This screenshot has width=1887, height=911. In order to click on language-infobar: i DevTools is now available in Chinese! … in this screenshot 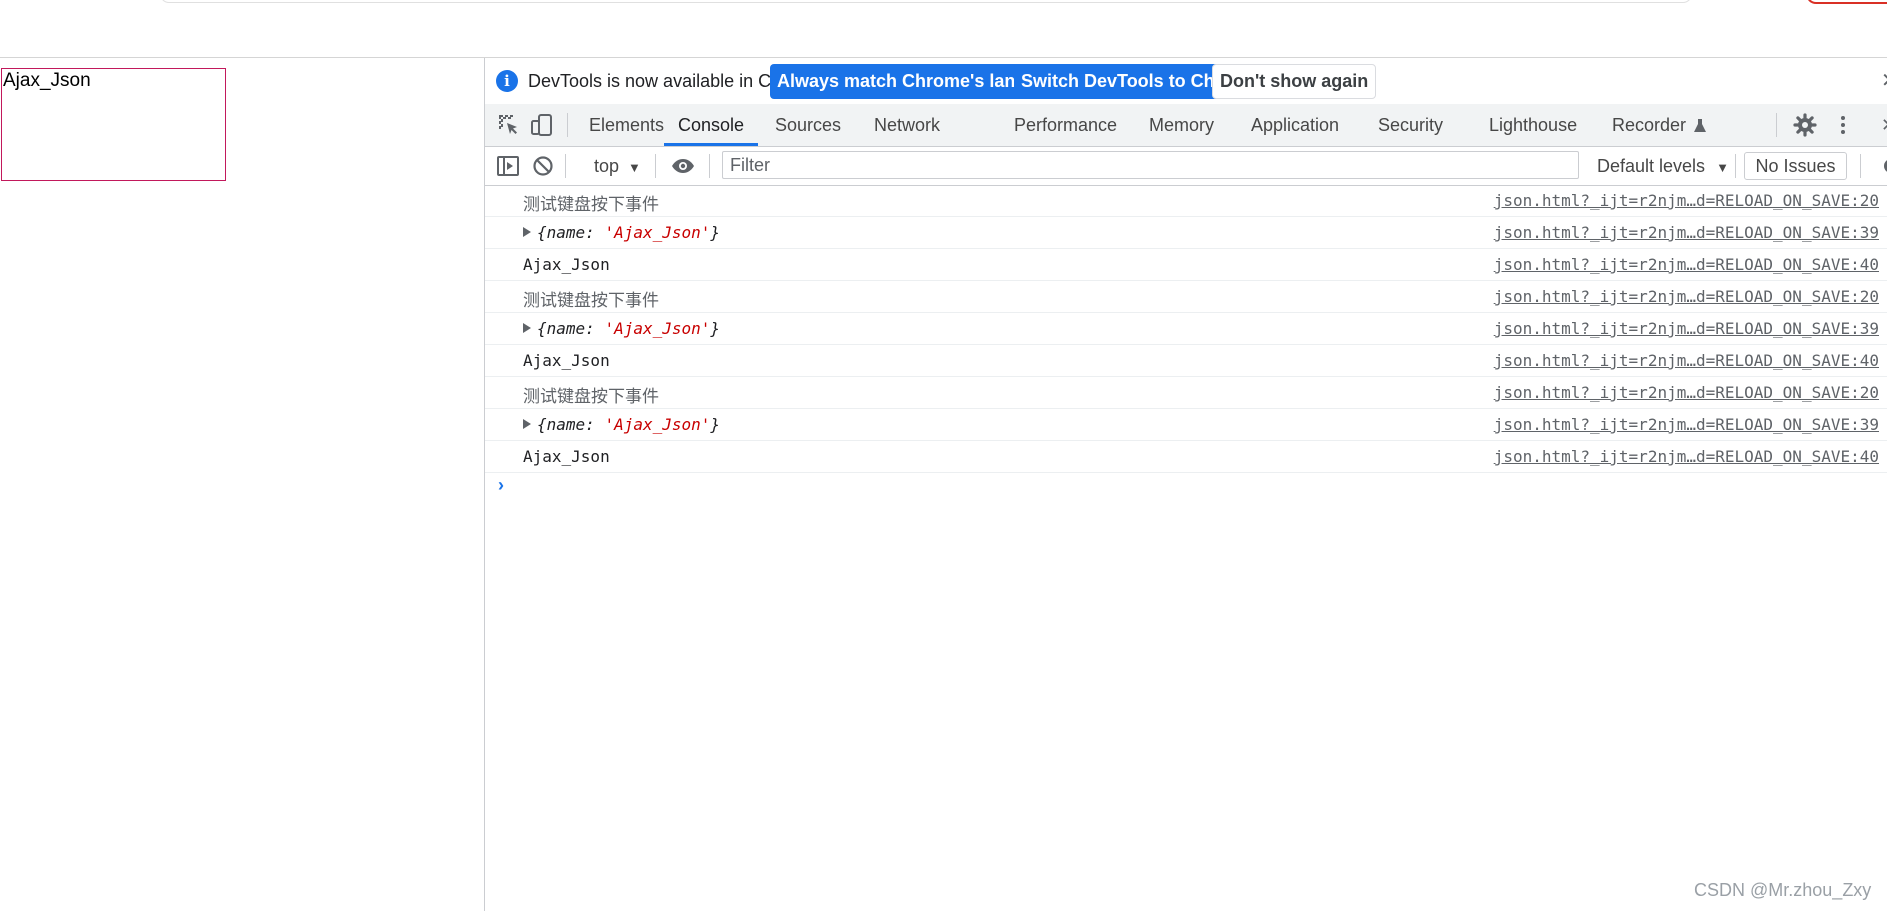, I will do `click(1186, 81)`.